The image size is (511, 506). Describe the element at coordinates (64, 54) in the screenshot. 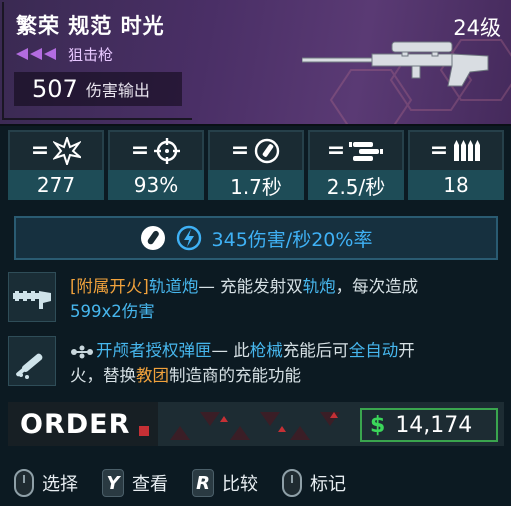

I see `item-type-row: 狙击枪` at that location.